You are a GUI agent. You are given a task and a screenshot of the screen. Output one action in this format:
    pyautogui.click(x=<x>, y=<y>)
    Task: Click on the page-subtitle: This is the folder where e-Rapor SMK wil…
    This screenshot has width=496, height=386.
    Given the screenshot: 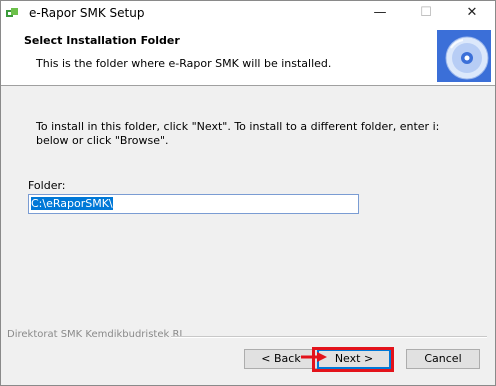 What is the action you would take?
    pyautogui.click(x=184, y=63)
    